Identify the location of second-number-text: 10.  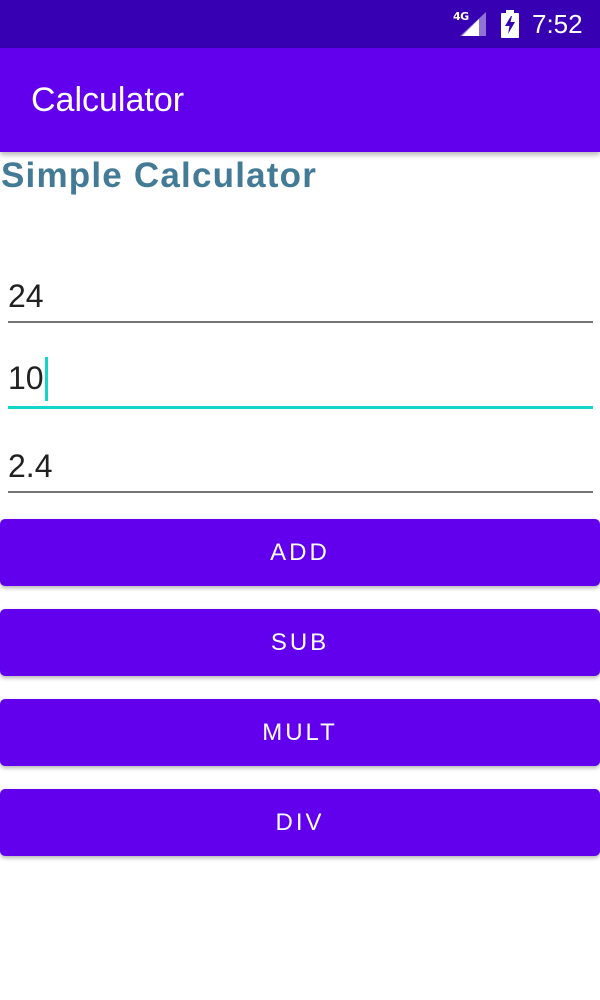
(28, 379).